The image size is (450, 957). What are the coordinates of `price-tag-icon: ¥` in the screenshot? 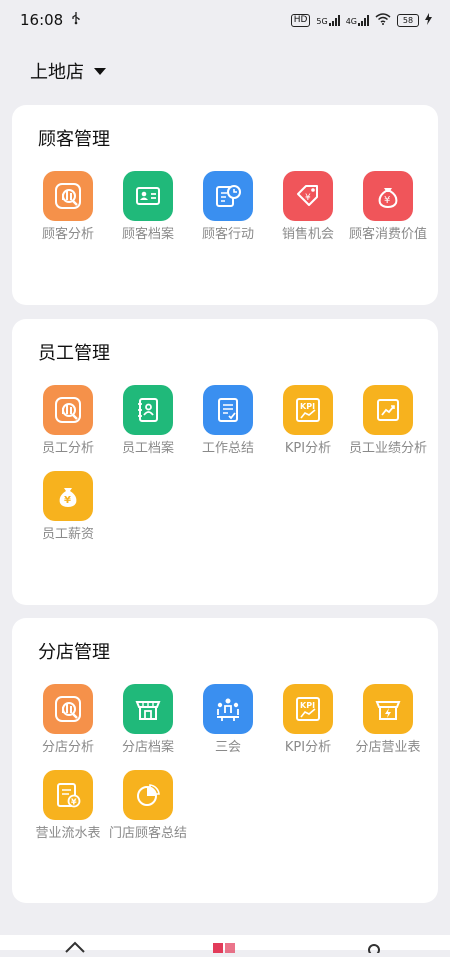 It's located at (308, 196).